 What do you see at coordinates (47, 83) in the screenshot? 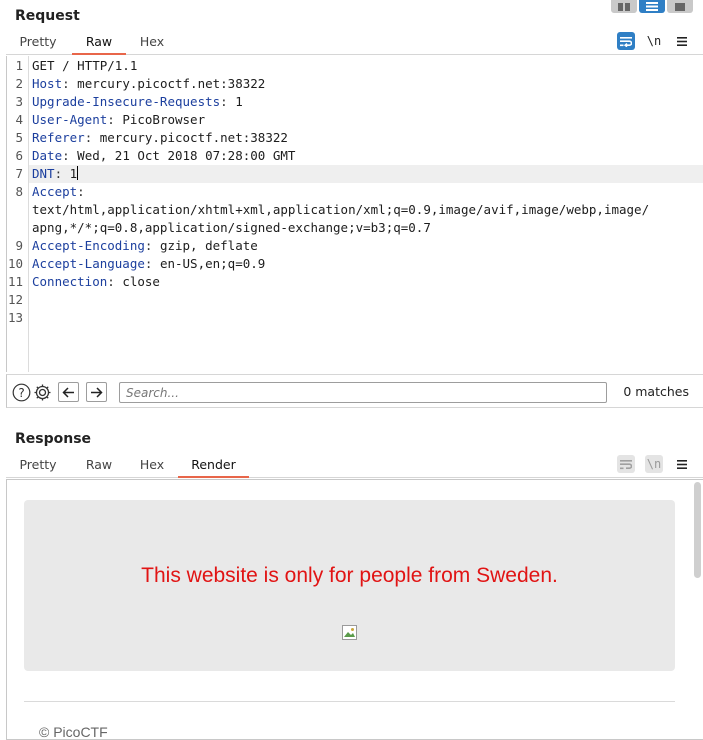
I see `header-name: Host` at bounding box center [47, 83].